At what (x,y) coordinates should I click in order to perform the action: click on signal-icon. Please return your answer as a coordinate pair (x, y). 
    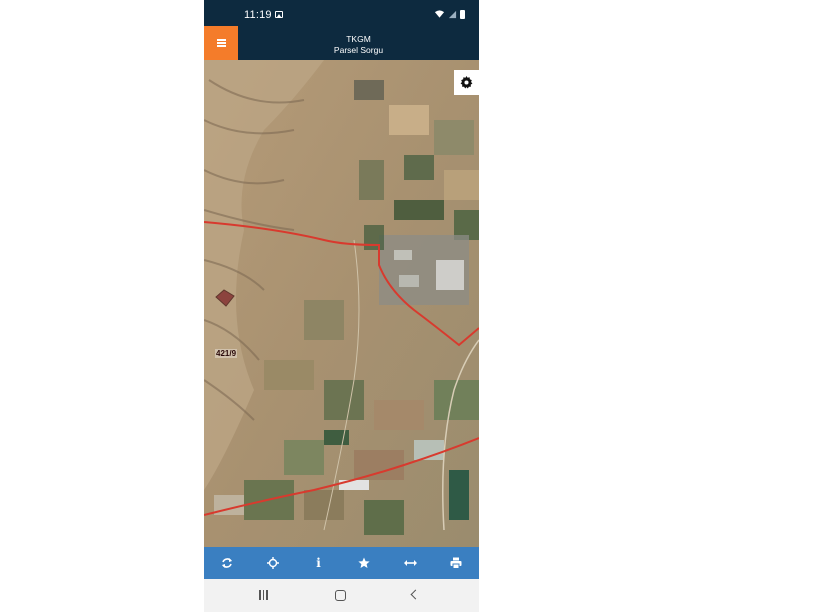
    Looking at the image, I should click on (452, 14).